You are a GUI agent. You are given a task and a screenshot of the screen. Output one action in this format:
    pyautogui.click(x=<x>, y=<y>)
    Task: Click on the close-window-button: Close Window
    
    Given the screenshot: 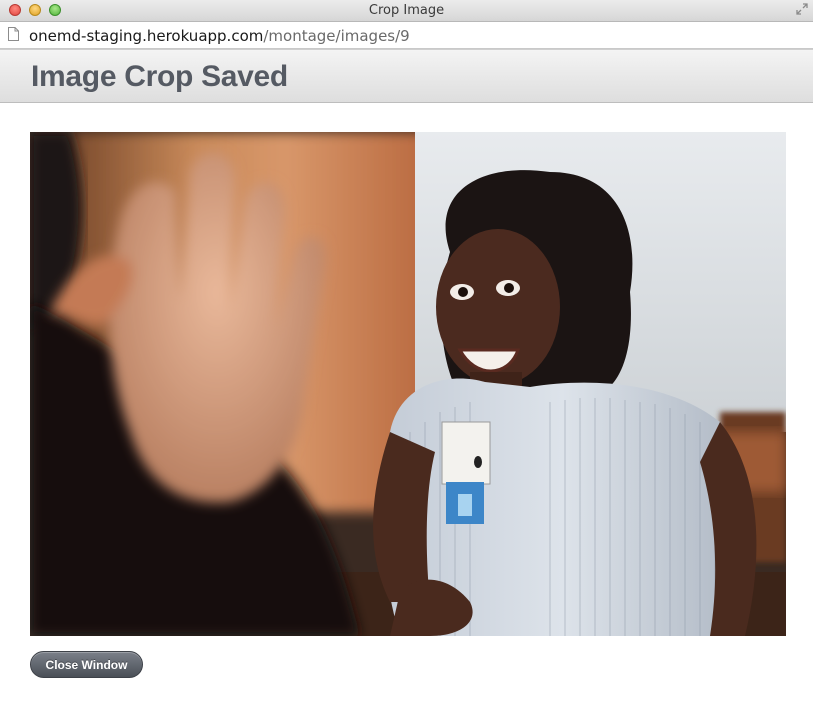 What is the action you would take?
    pyautogui.click(x=86, y=664)
    